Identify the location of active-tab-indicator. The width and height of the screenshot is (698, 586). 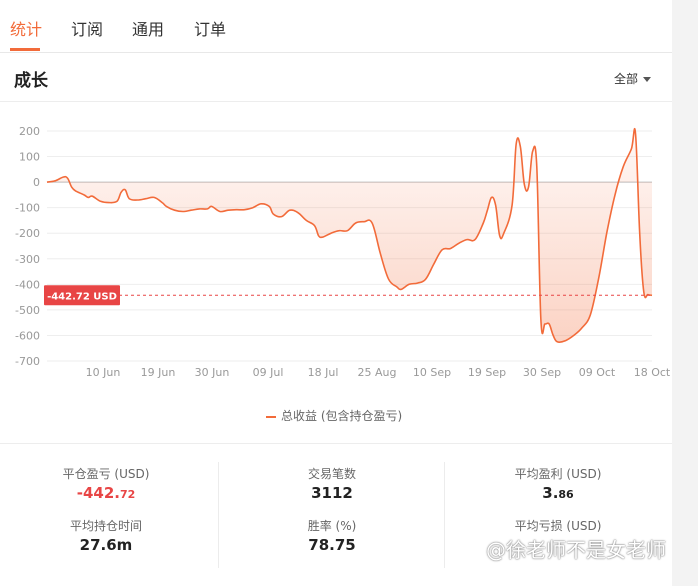
(25, 49).